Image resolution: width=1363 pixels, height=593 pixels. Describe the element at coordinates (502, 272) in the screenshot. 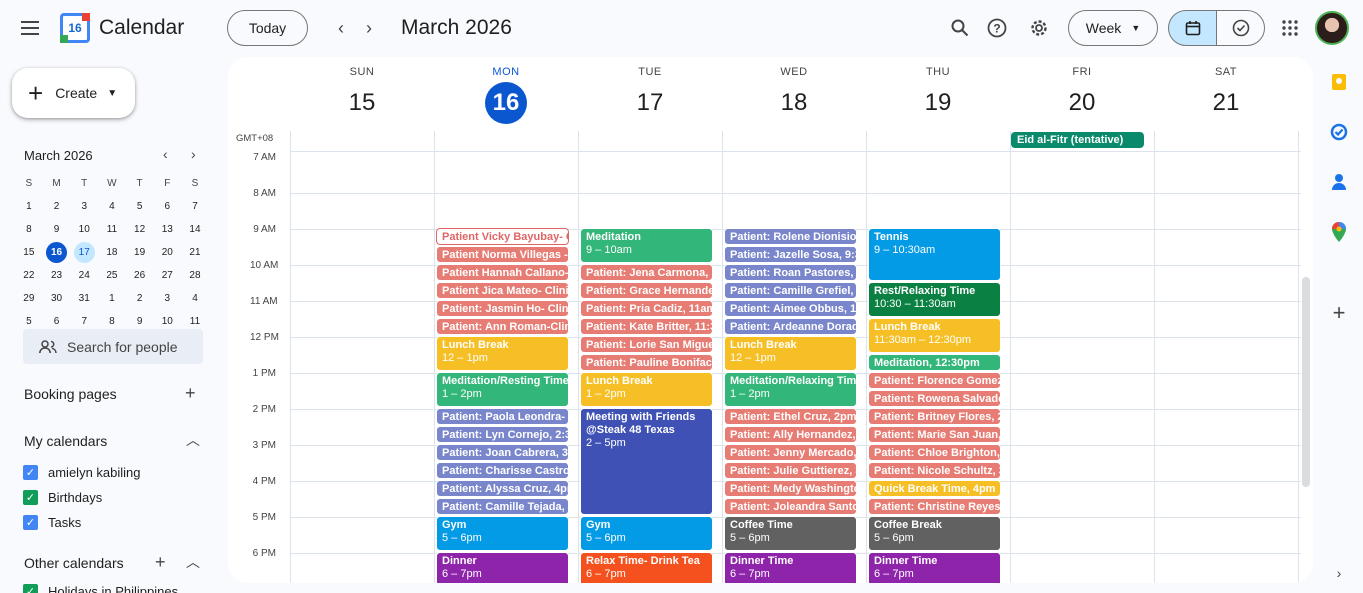

I see `calendar-event: Patient Hannah Callano-` at that location.